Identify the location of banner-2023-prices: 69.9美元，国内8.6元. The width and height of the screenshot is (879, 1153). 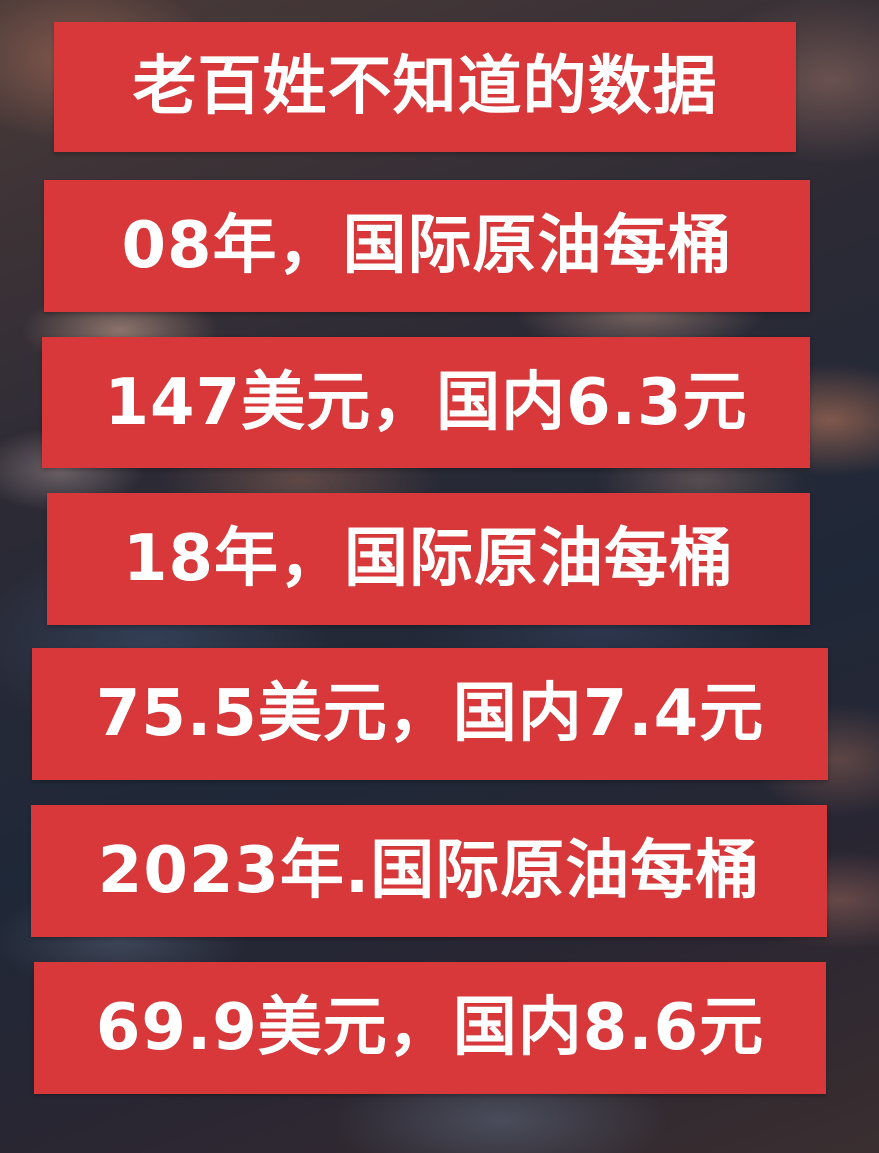
(430, 1028).